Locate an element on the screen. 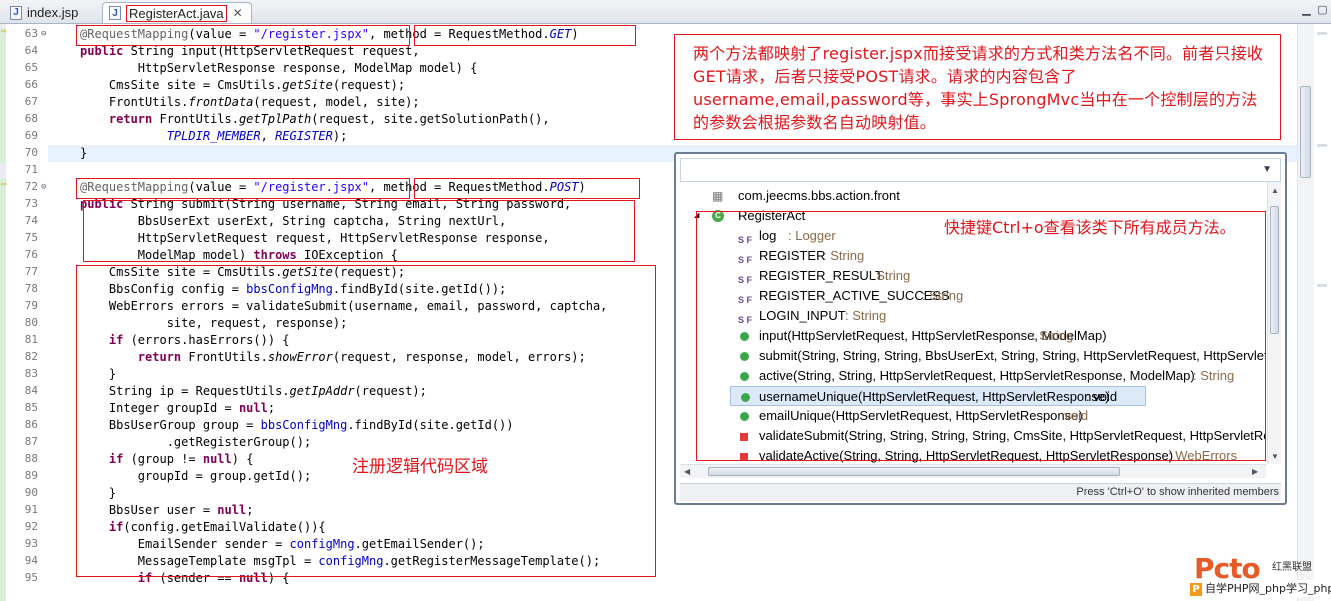 The height and width of the screenshot is (601, 1331). line-number: 66 is located at coordinates (31, 84).